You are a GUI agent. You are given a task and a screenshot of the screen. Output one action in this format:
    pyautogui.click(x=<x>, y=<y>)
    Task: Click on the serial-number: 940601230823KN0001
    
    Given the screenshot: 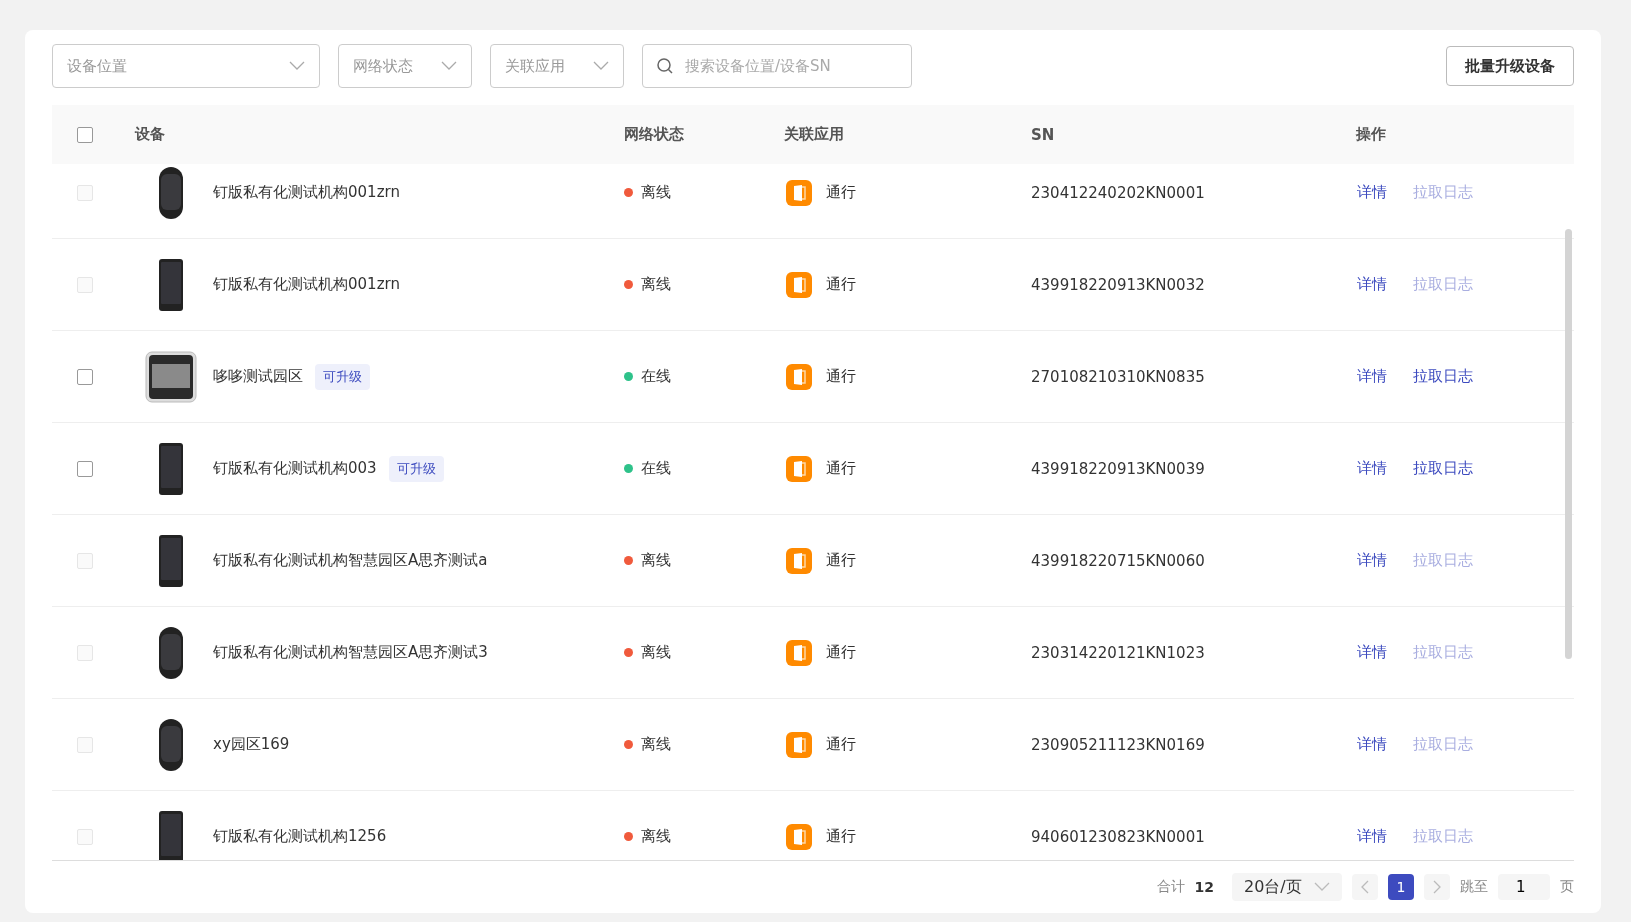 What is the action you would take?
    pyautogui.click(x=1118, y=836)
    